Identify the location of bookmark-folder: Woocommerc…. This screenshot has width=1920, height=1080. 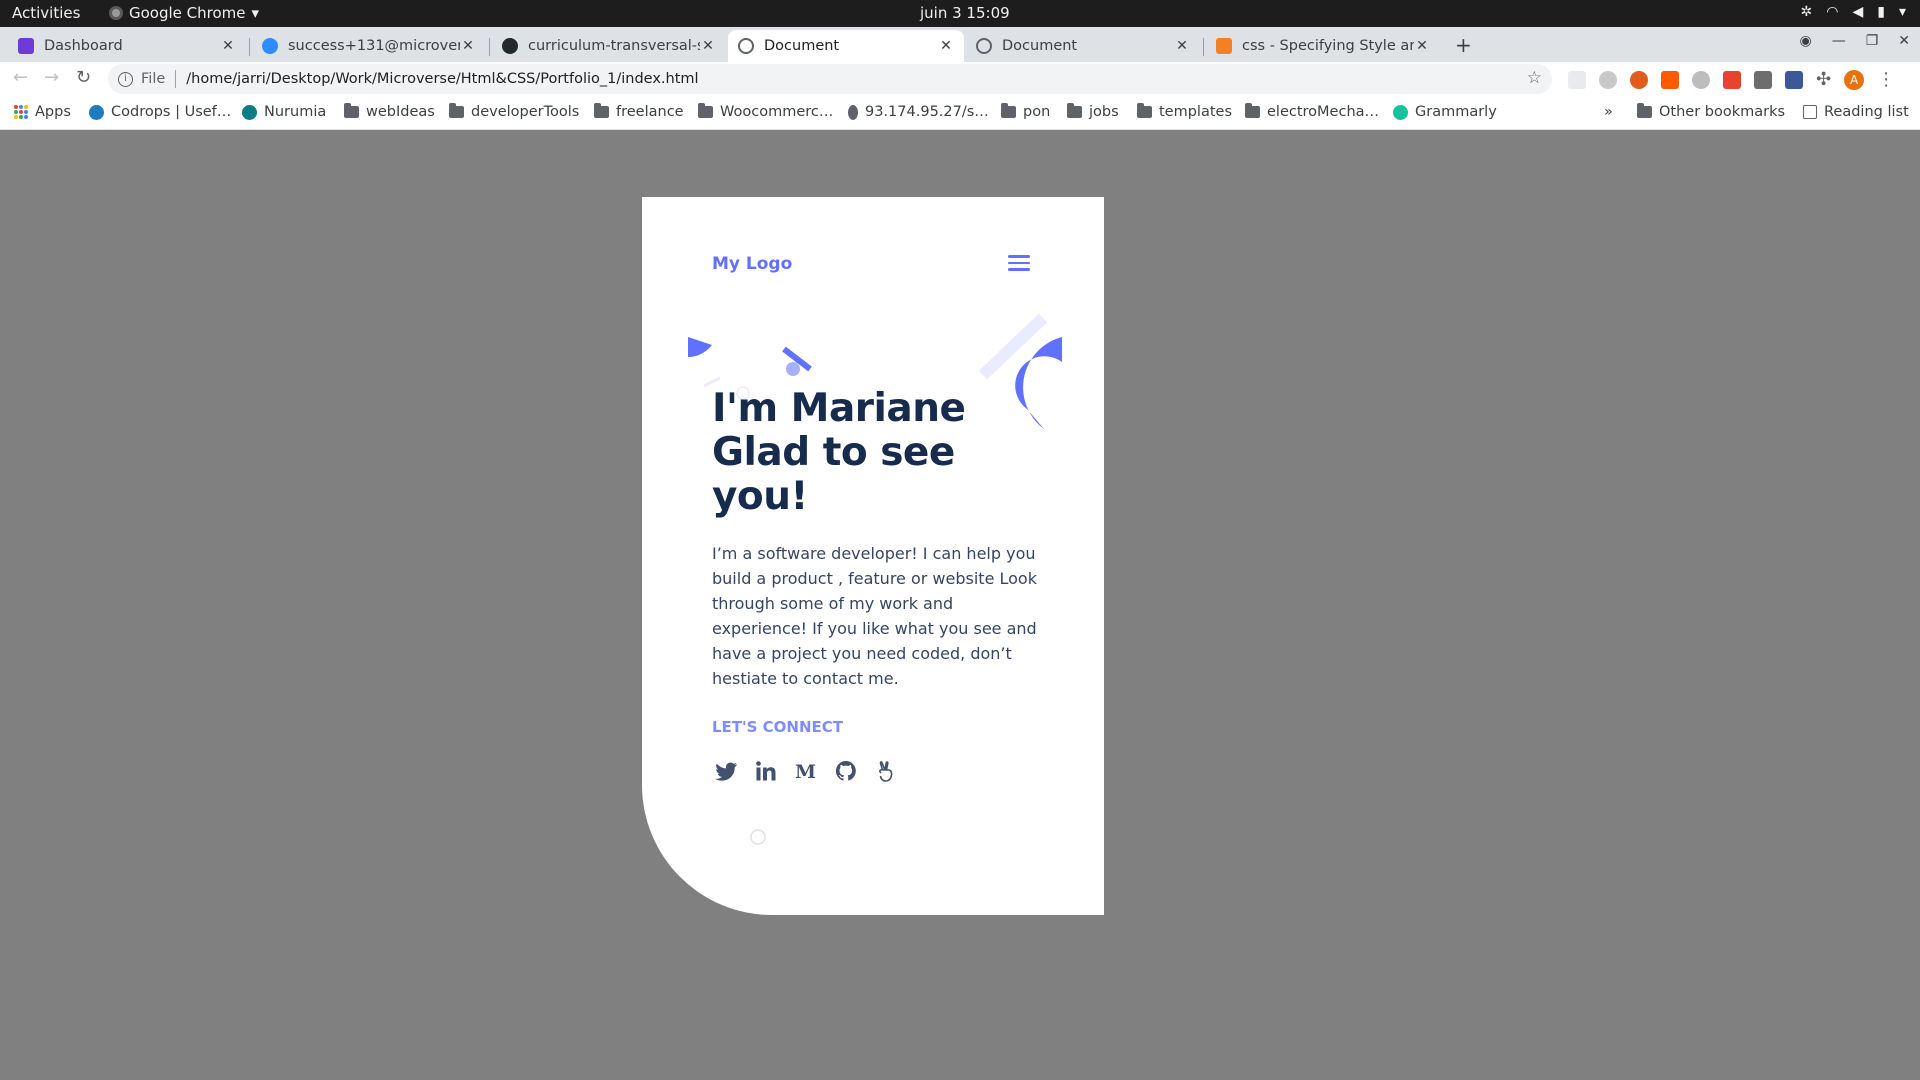
(766, 111).